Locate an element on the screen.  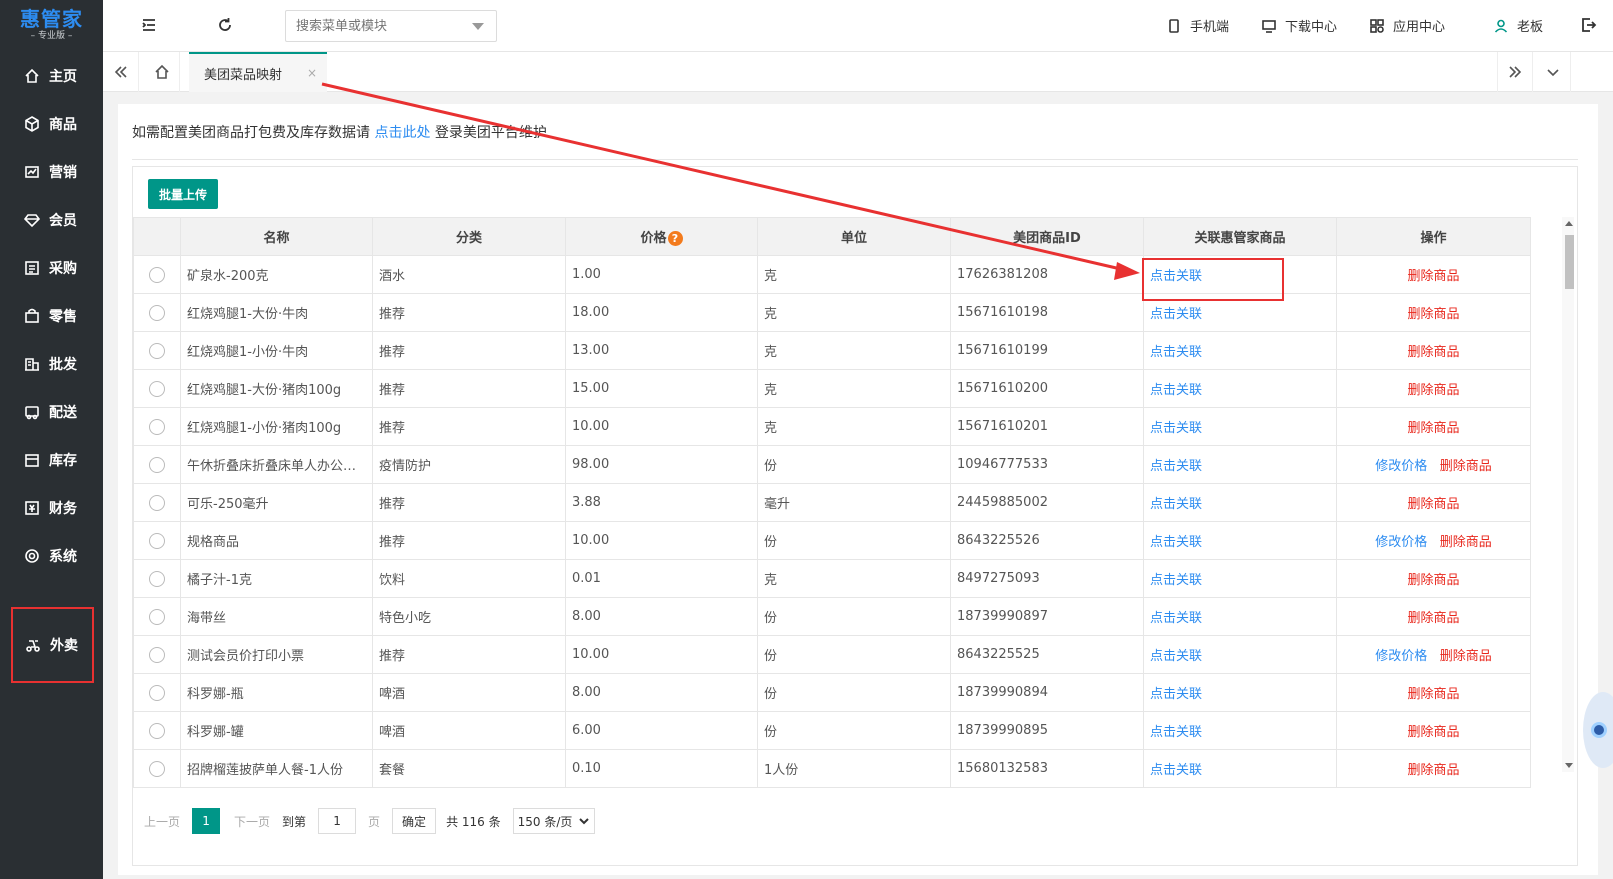
table-scrollbar is located at coordinates (1568, 494).